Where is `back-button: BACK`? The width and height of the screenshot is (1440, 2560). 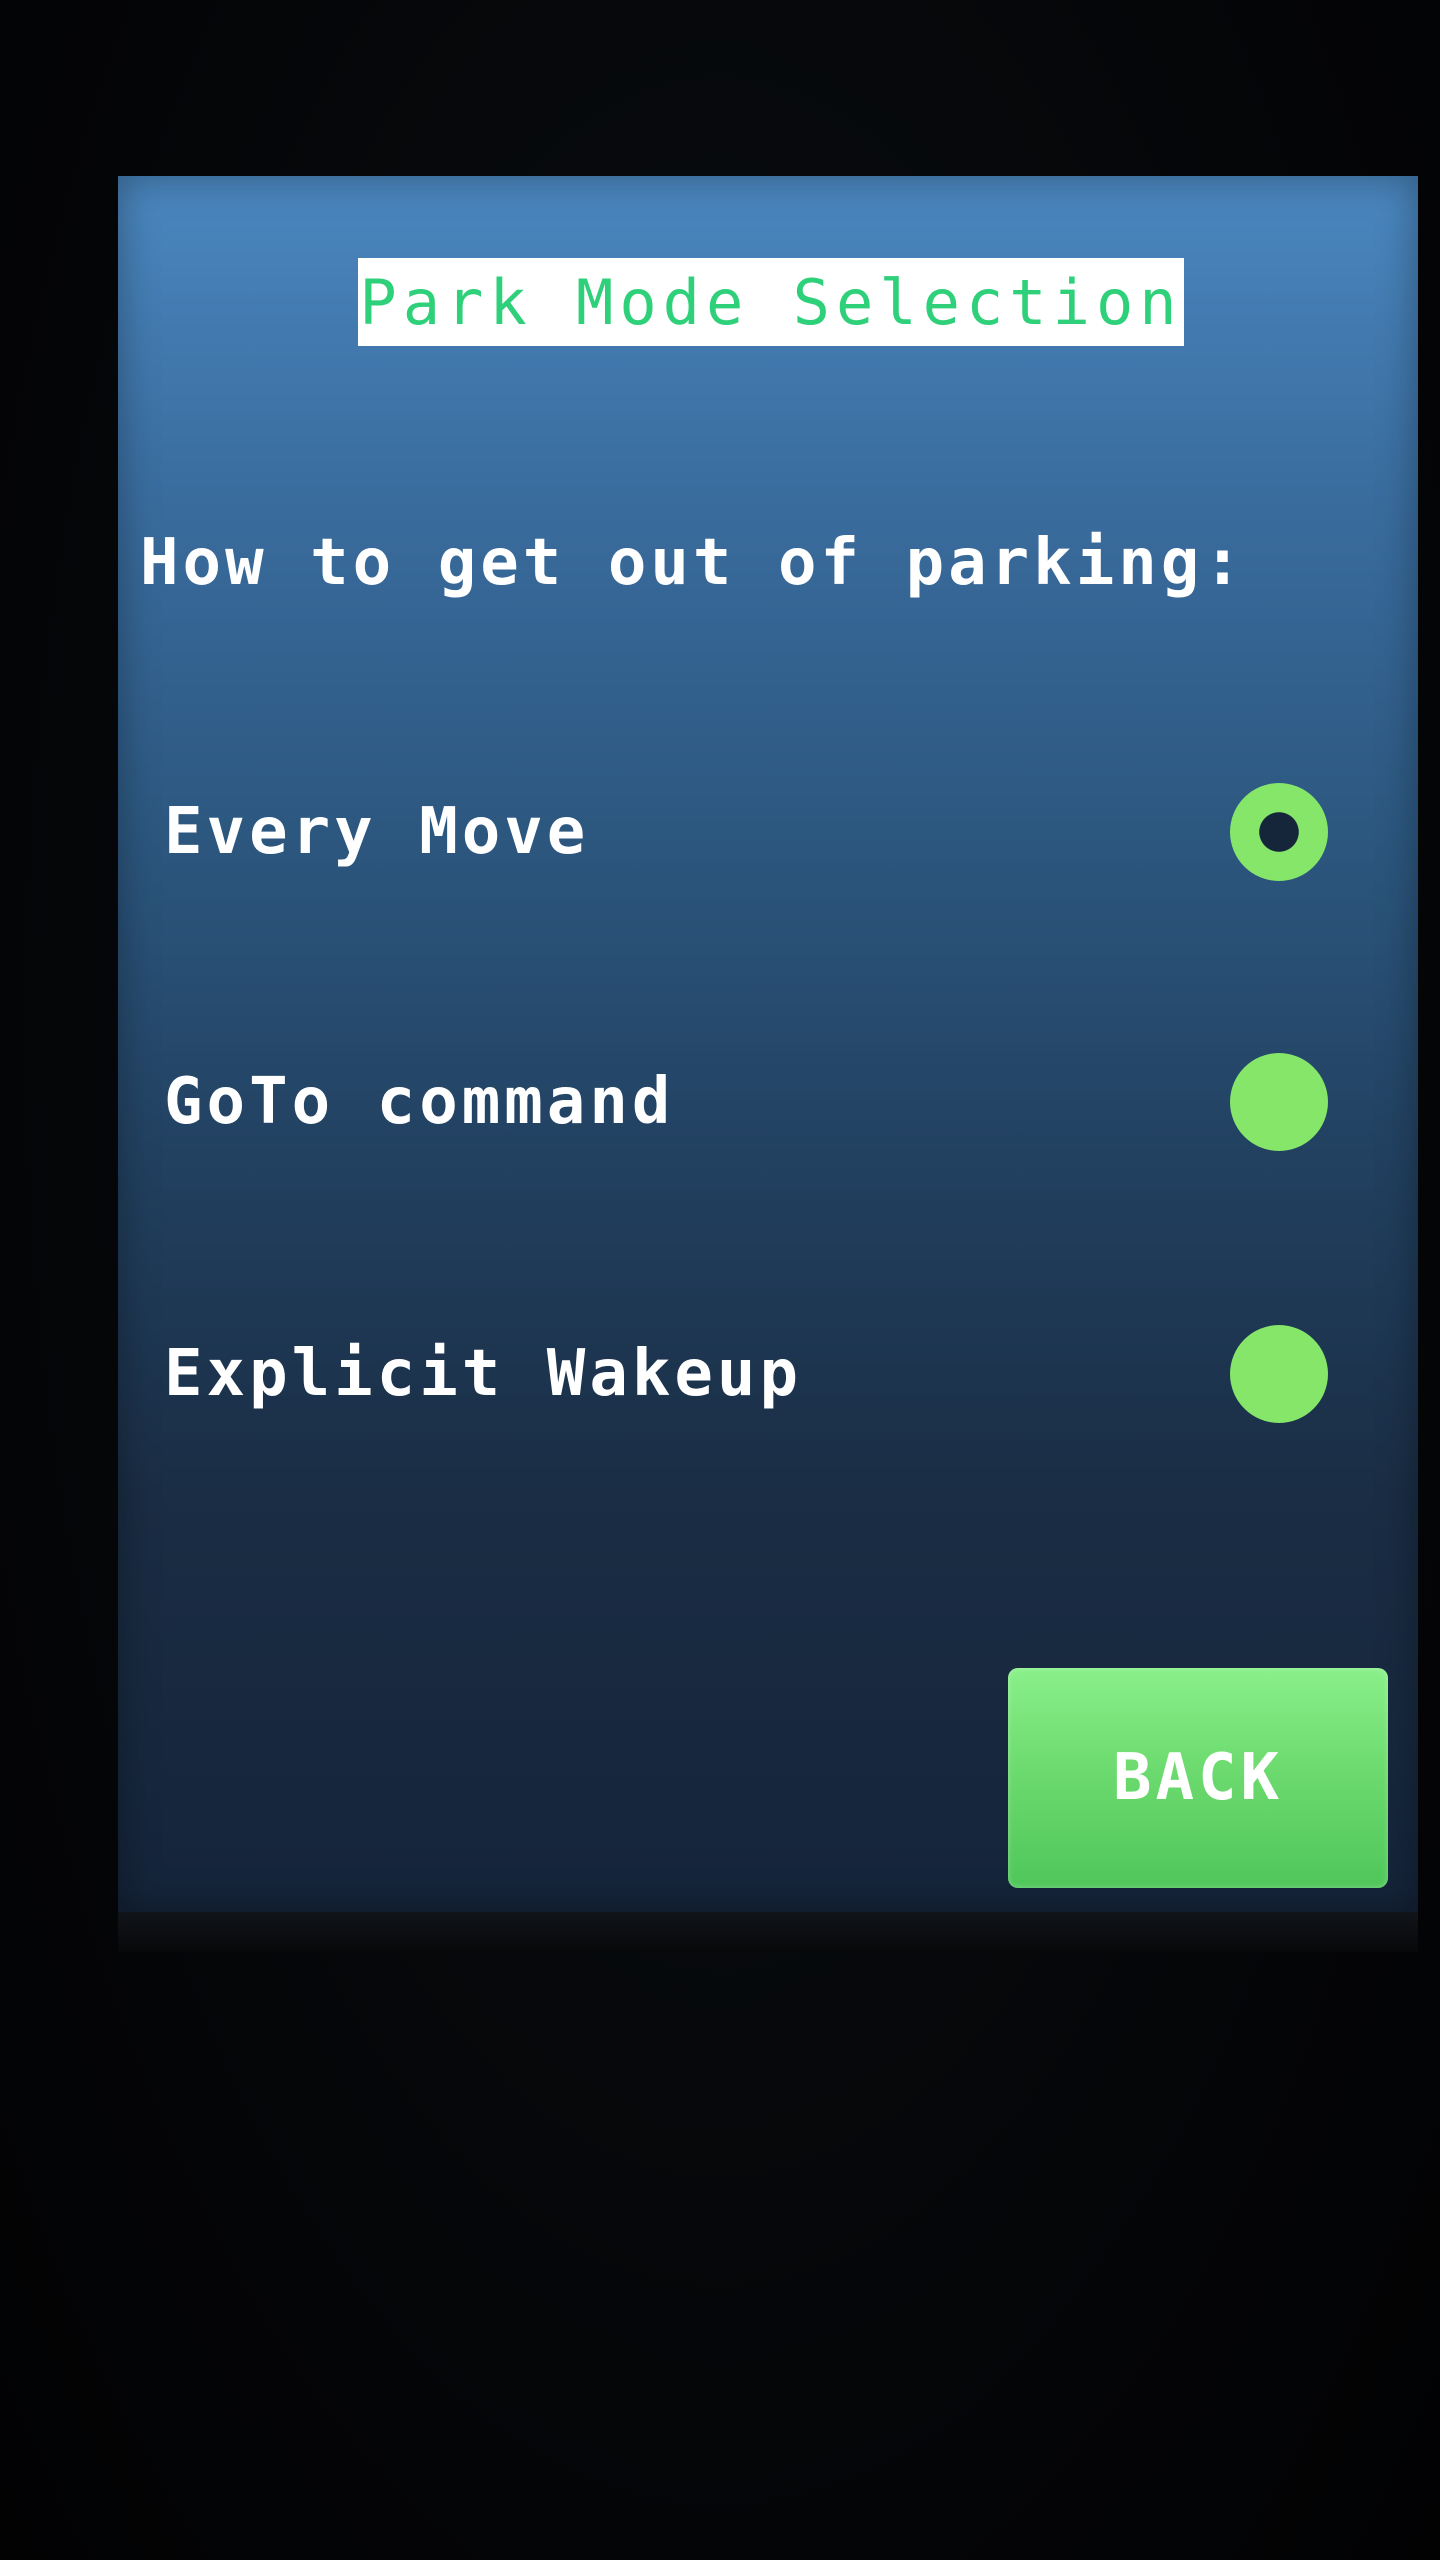
back-button: BACK is located at coordinates (1198, 1778).